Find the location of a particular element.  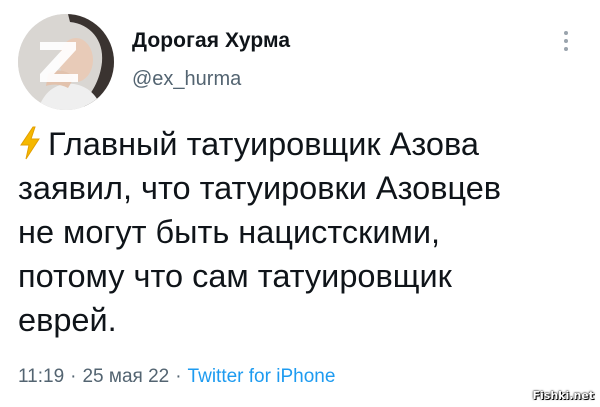

tweet-text-line: Главный татуировщик Азова is located at coordinates (300, 144).